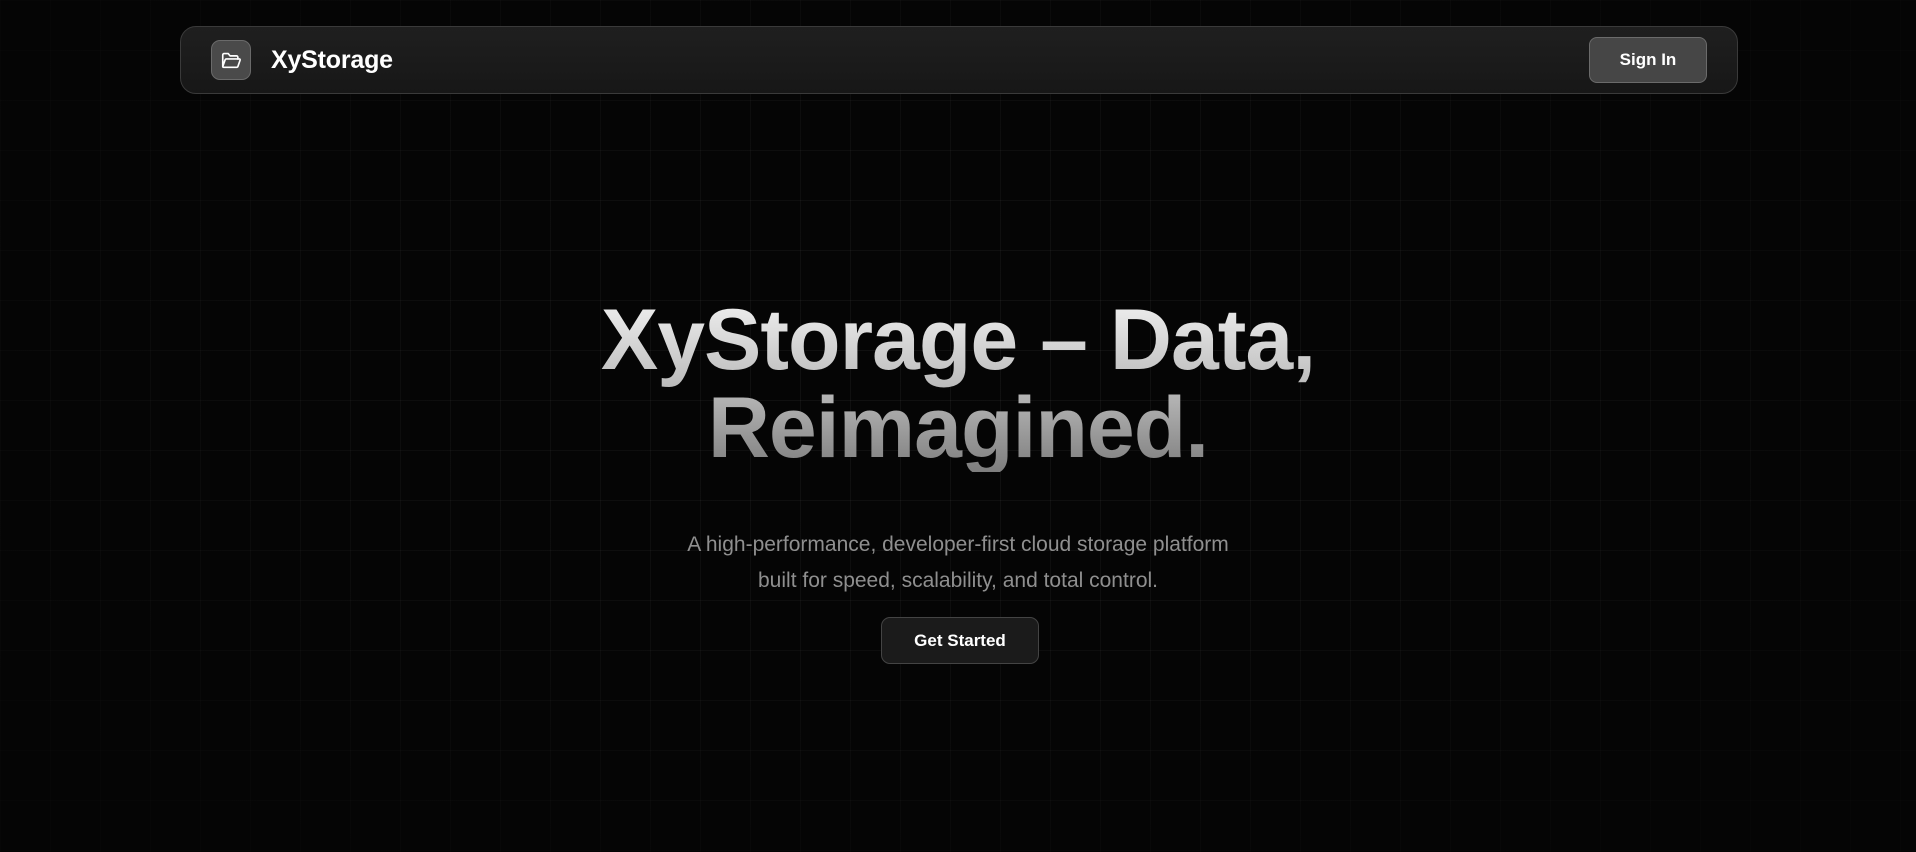 This screenshot has height=852, width=1916. What do you see at coordinates (960, 640) in the screenshot?
I see `get-started-button: Get Started` at bounding box center [960, 640].